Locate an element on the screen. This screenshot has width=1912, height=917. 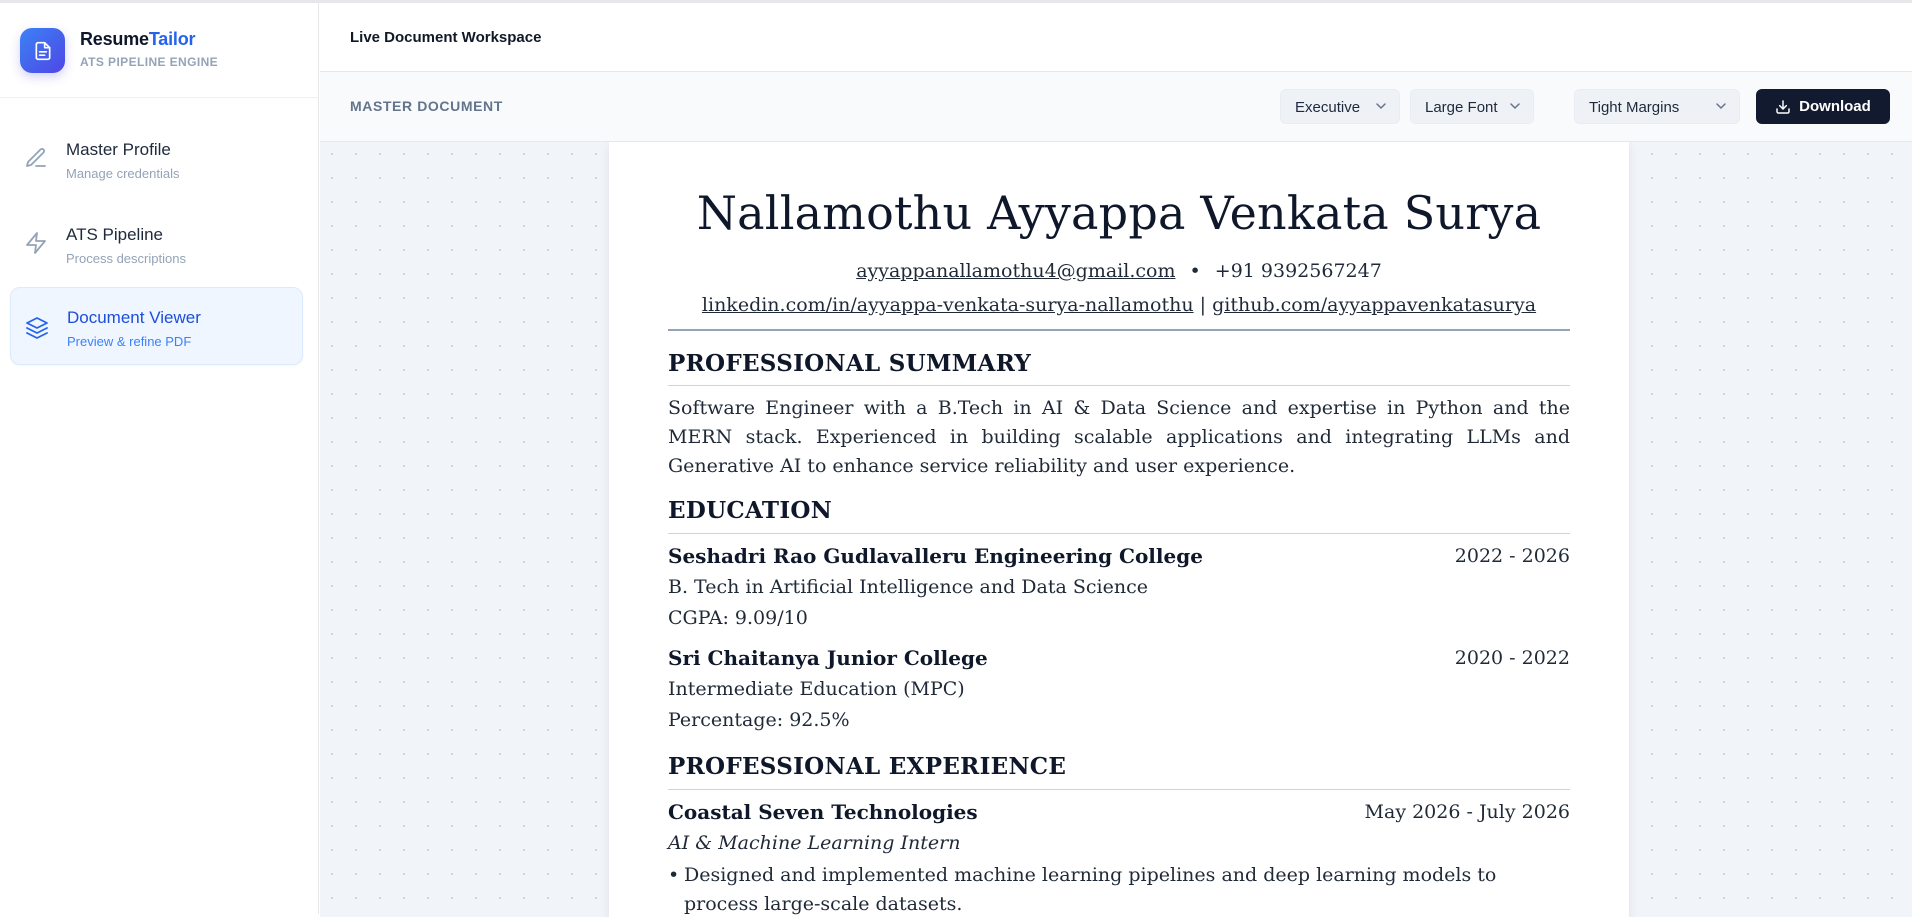
brand-header: ResumeTailor ATS PIPELINE ENGINE is located at coordinates (159, 50).